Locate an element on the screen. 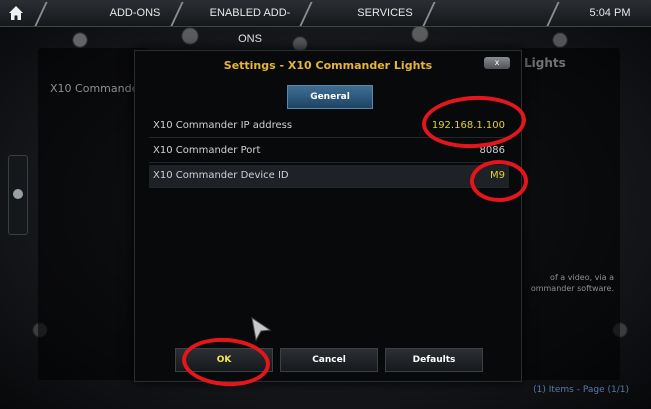  addon-list-panel: X10 Commander is located at coordinates (93, 214).